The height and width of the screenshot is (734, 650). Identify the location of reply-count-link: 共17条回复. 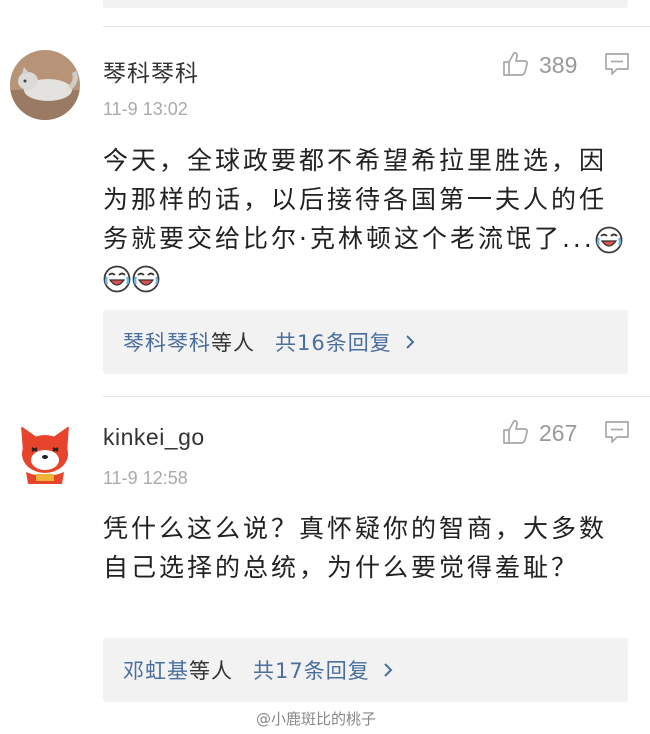
(311, 670).